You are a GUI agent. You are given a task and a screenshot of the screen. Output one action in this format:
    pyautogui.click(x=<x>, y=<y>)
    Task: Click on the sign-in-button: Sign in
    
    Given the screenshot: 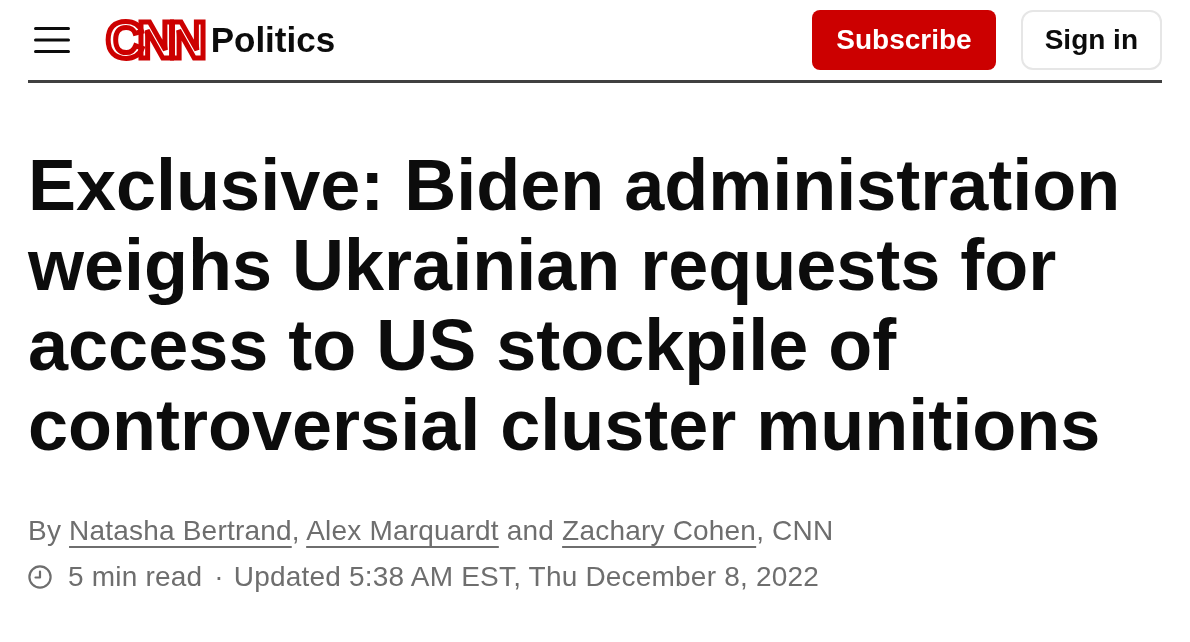 What is the action you would take?
    pyautogui.click(x=1091, y=40)
    